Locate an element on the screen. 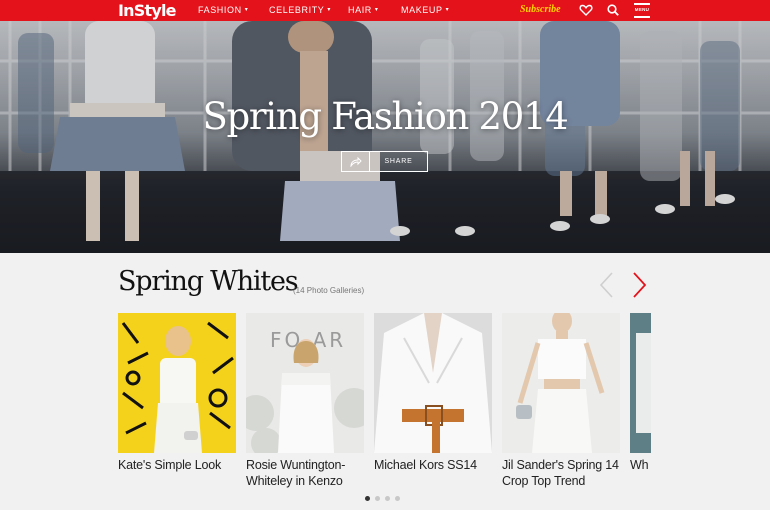 The image size is (770, 510). gallery-card: Kate's Simple Look is located at coordinates (177, 393).